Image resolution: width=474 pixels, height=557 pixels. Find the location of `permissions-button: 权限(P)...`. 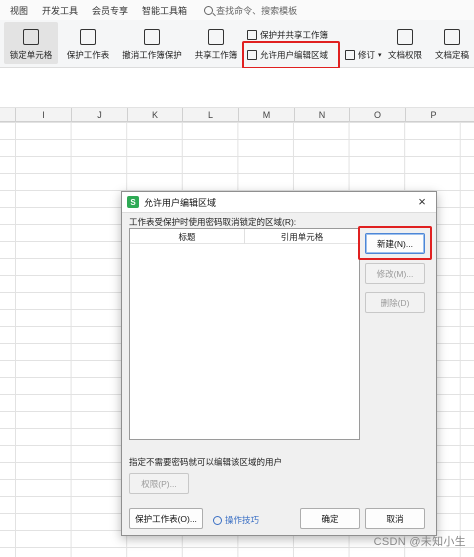

permissions-button: 权限(P)... is located at coordinates (159, 483).